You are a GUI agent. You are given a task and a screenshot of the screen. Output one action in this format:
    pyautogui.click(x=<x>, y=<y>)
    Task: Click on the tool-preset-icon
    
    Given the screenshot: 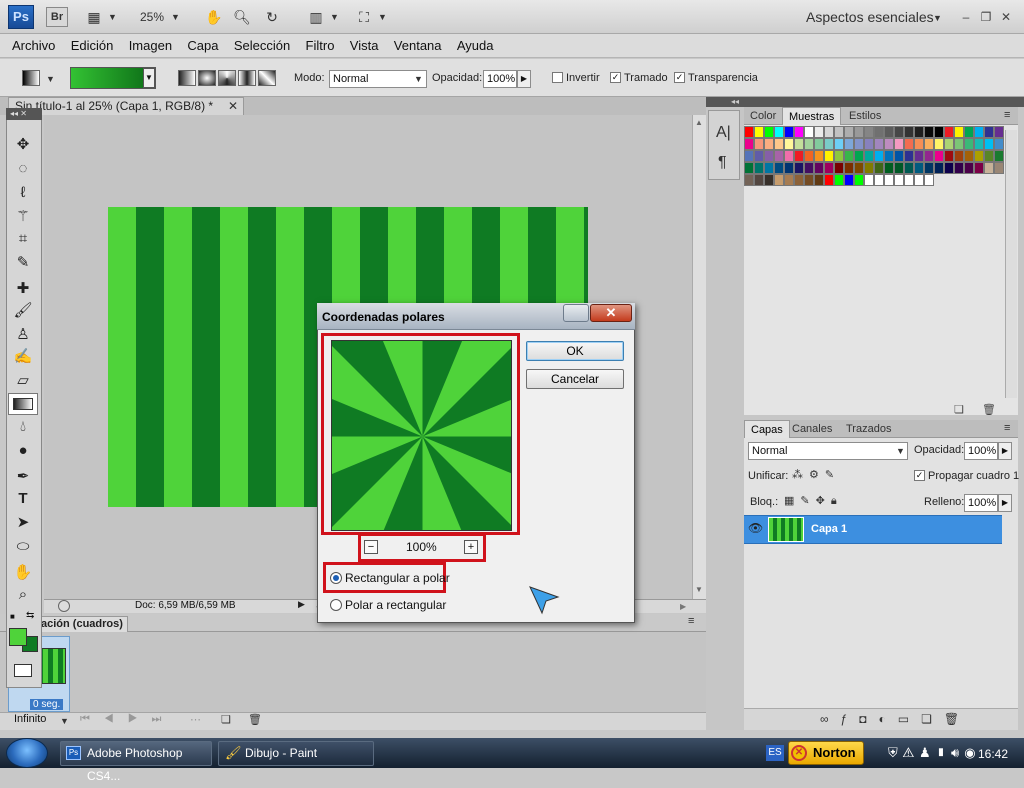 What is the action you would take?
    pyautogui.click(x=31, y=78)
    